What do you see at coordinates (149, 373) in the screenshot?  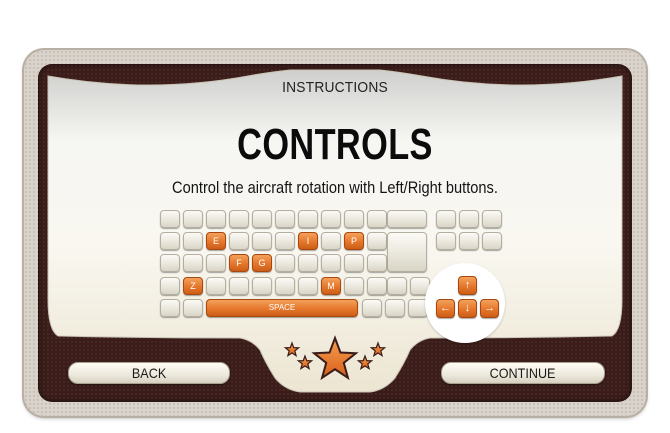 I see `back-button: BACK` at bounding box center [149, 373].